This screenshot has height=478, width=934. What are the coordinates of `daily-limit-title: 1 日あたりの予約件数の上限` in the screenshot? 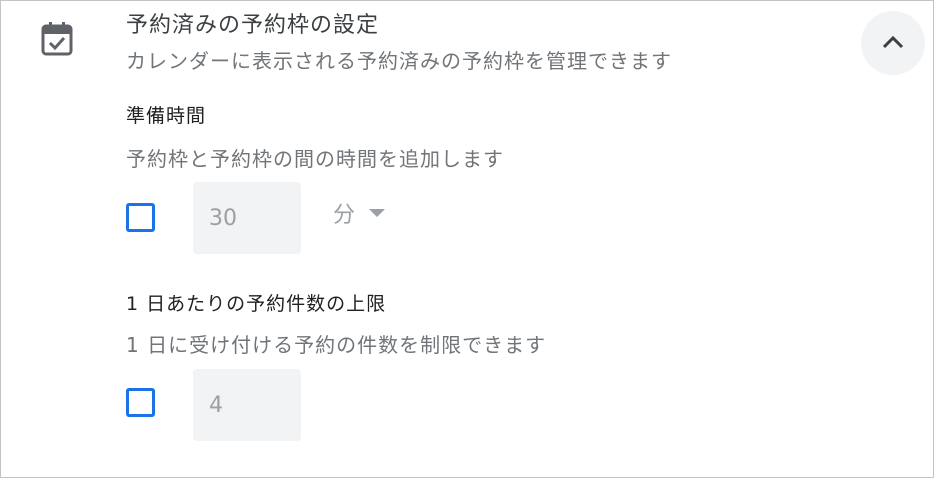 It's located at (256, 304).